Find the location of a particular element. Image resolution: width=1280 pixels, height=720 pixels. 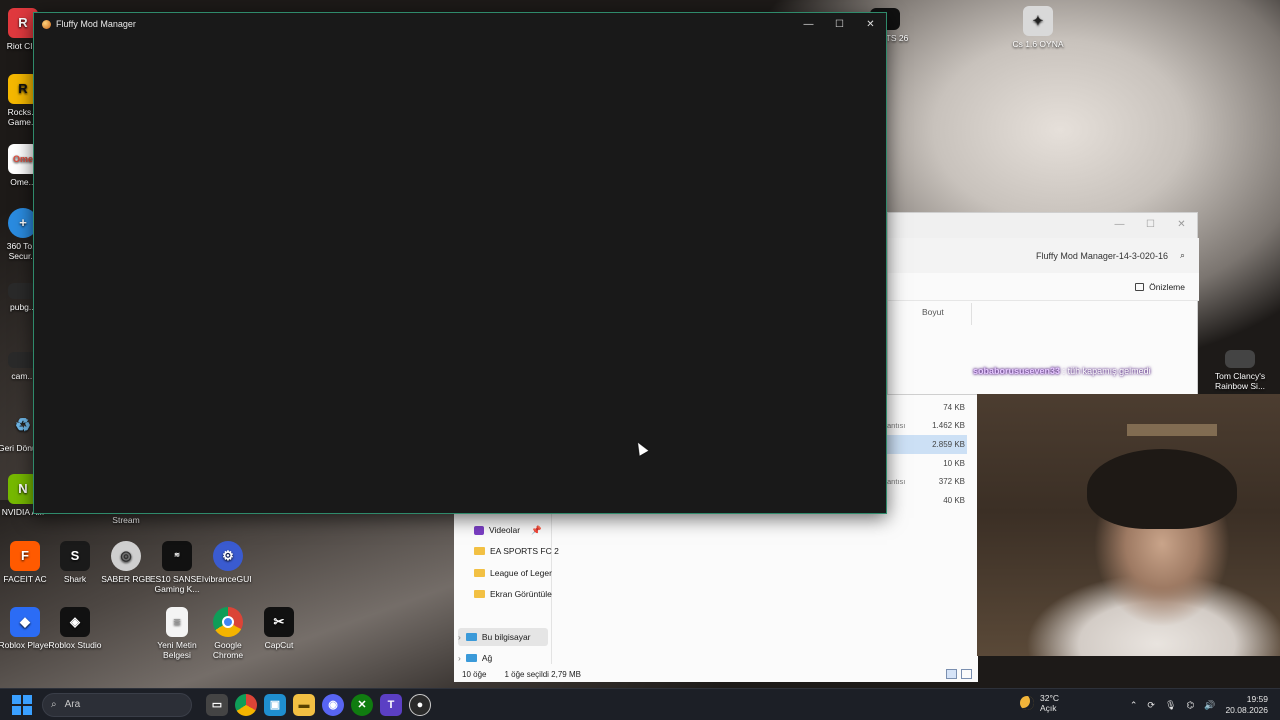

saber-icon: ◎ is located at coordinates (126, 556).